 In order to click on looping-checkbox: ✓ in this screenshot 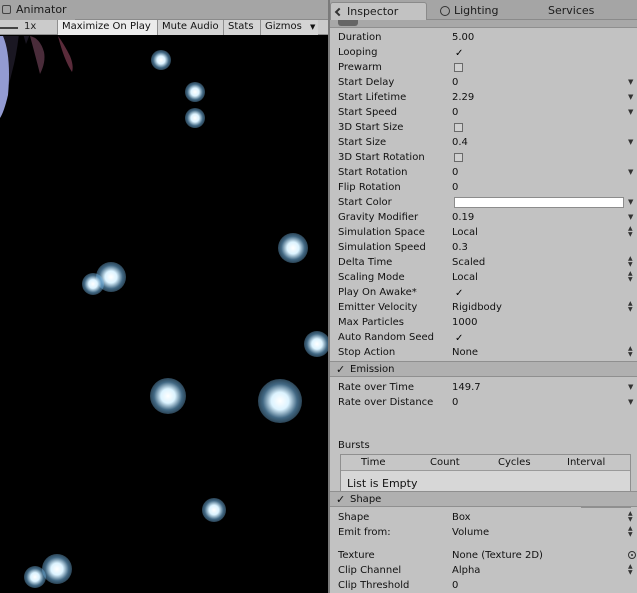, I will do `click(458, 53)`.